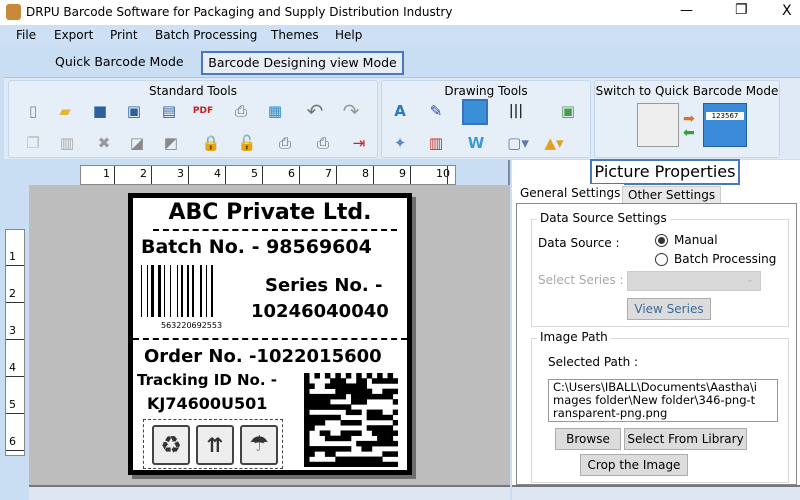 This screenshot has width=800, height=500. Describe the element at coordinates (263, 356) in the screenshot. I see `order-number: Order No. -1022015600` at that location.